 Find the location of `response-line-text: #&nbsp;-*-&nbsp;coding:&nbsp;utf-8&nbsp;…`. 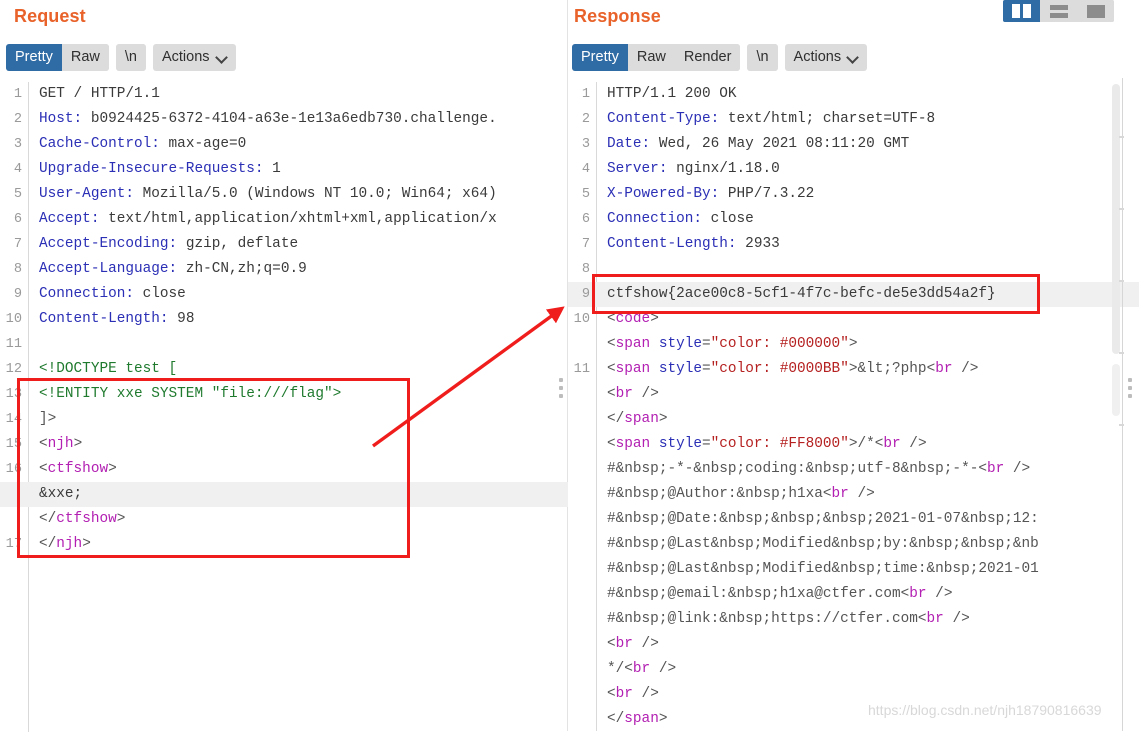

response-line-text: #&nbsp;-*-&nbsp;coding:&nbsp;utf-8&nbsp;… is located at coordinates (813, 469).